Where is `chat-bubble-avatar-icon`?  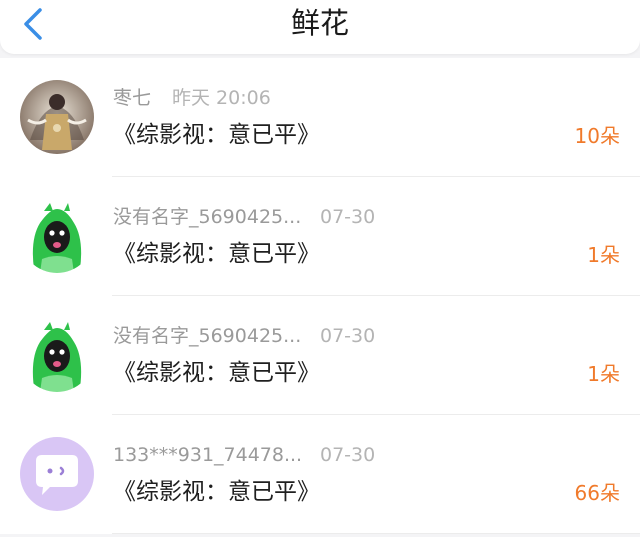 chat-bubble-avatar-icon is located at coordinates (57, 474).